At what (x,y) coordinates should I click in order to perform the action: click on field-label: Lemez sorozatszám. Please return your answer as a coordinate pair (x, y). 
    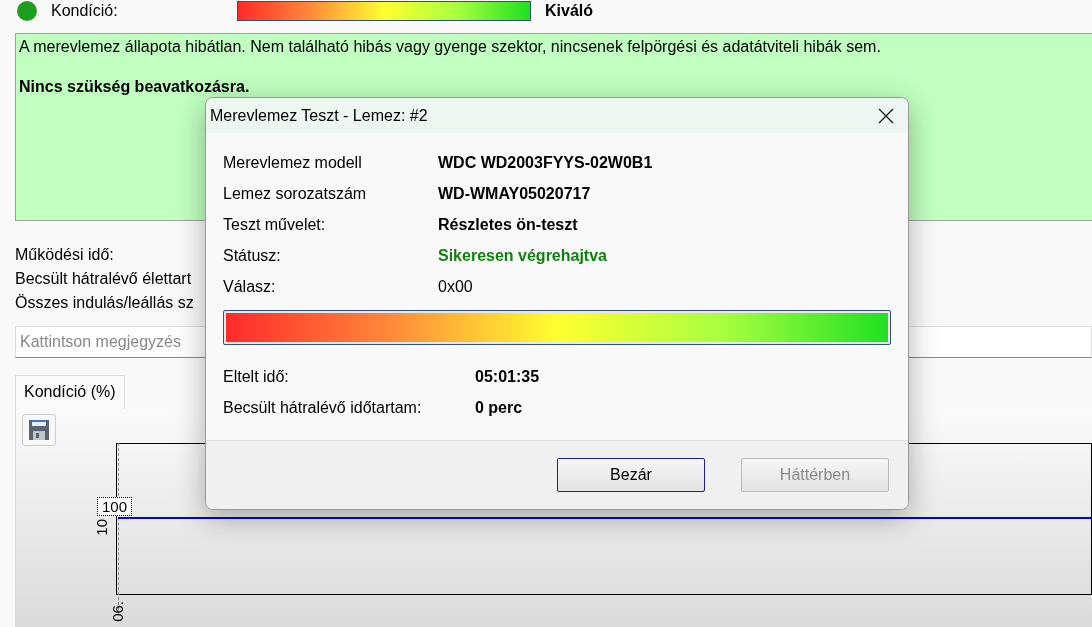
    Looking at the image, I should click on (295, 193).